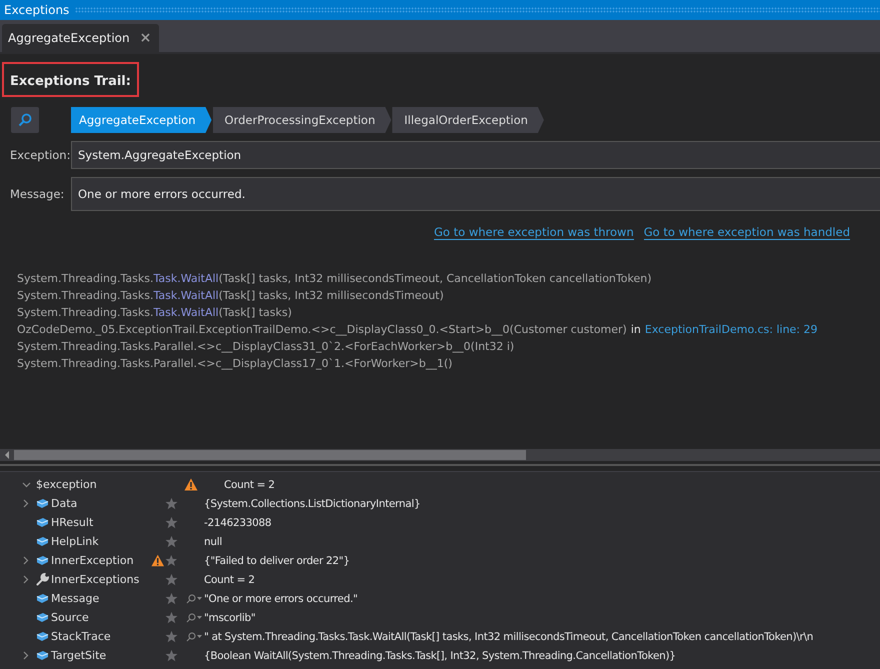  Describe the element at coordinates (141, 120) in the screenshot. I see `breadcrumb-item: AggregateException` at that location.